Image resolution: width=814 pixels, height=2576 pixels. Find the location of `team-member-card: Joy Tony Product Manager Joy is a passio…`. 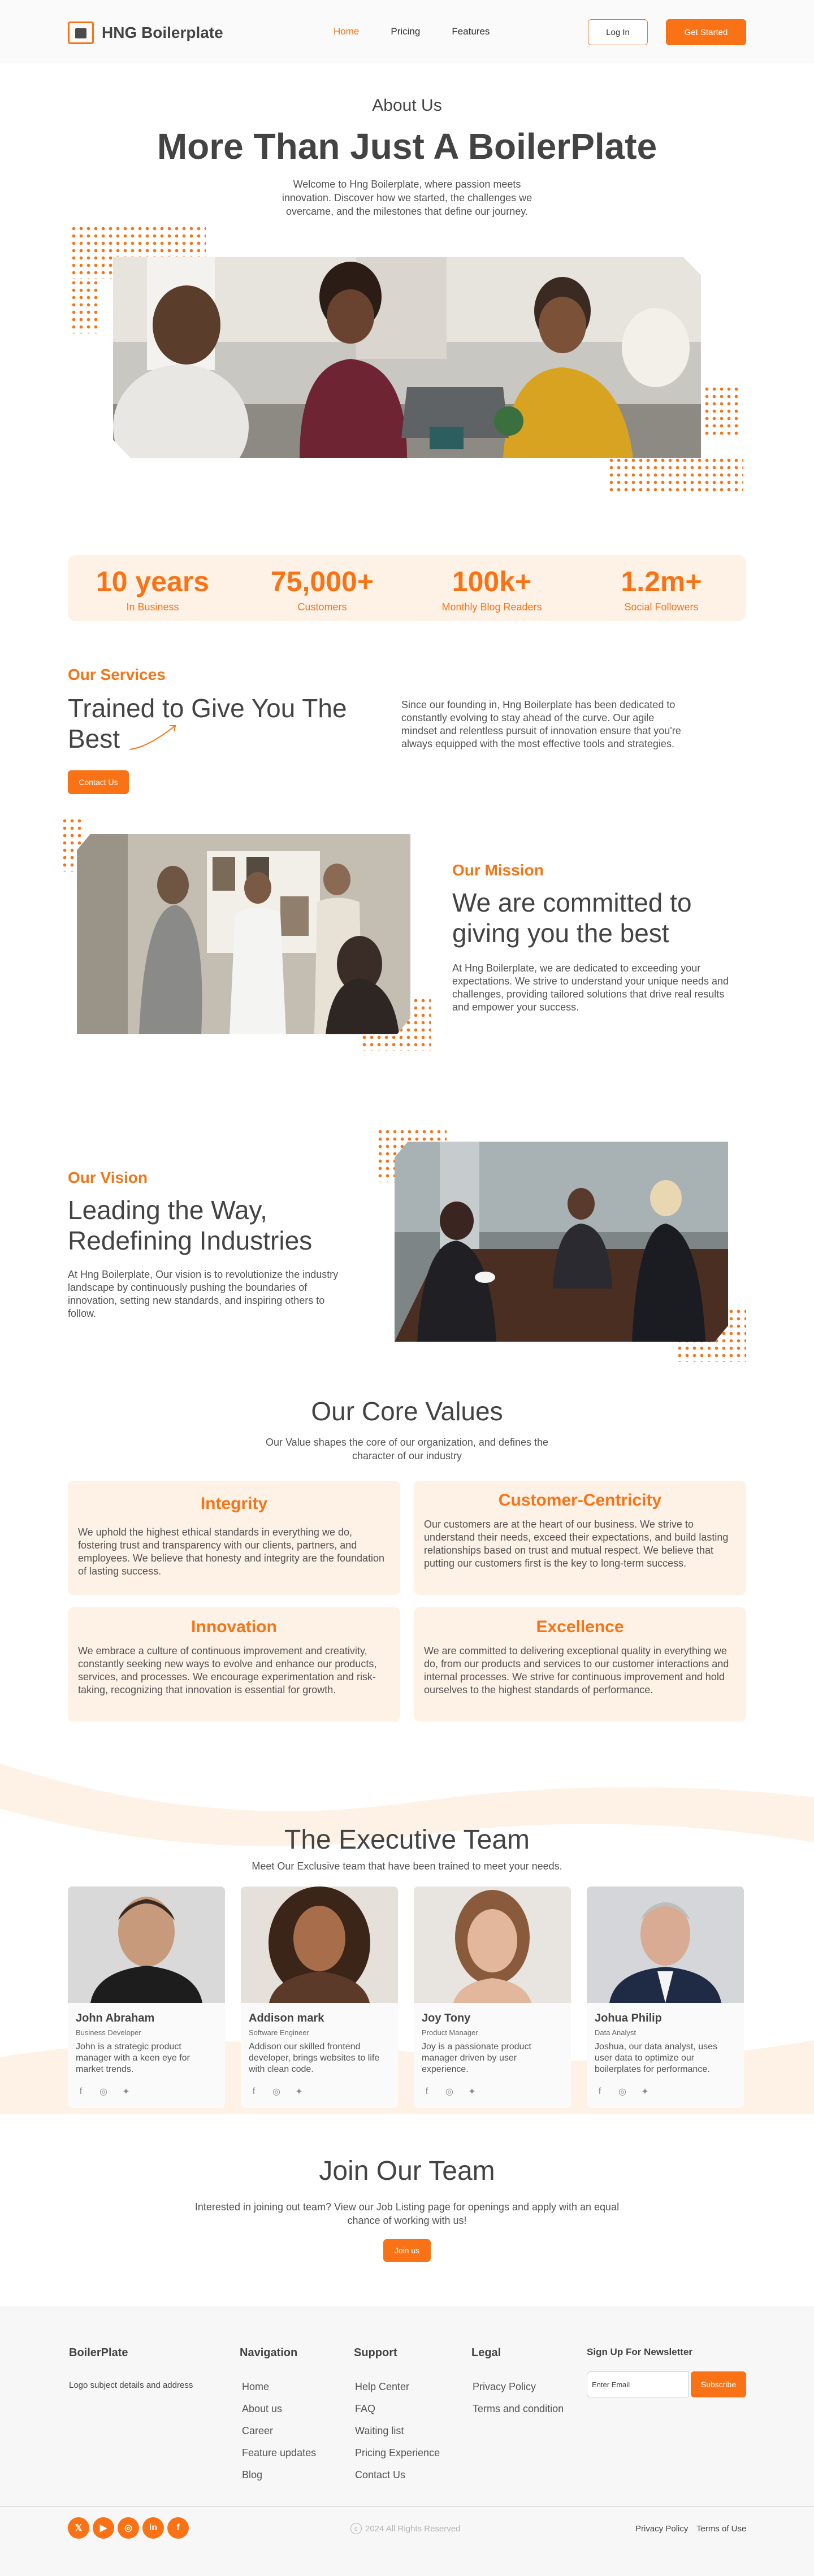

team-member-card: Joy Tony Product Manager Joy is a passio… is located at coordinates (492, 1997).